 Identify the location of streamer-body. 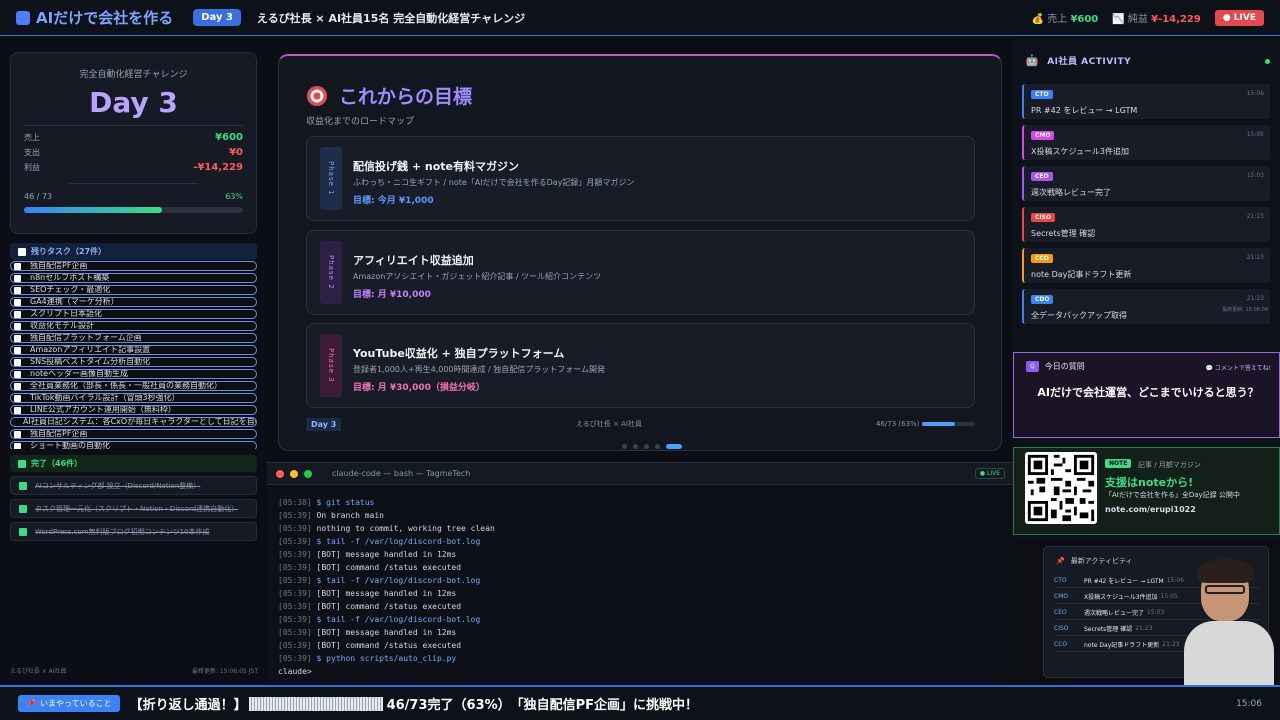
(1229, 653).